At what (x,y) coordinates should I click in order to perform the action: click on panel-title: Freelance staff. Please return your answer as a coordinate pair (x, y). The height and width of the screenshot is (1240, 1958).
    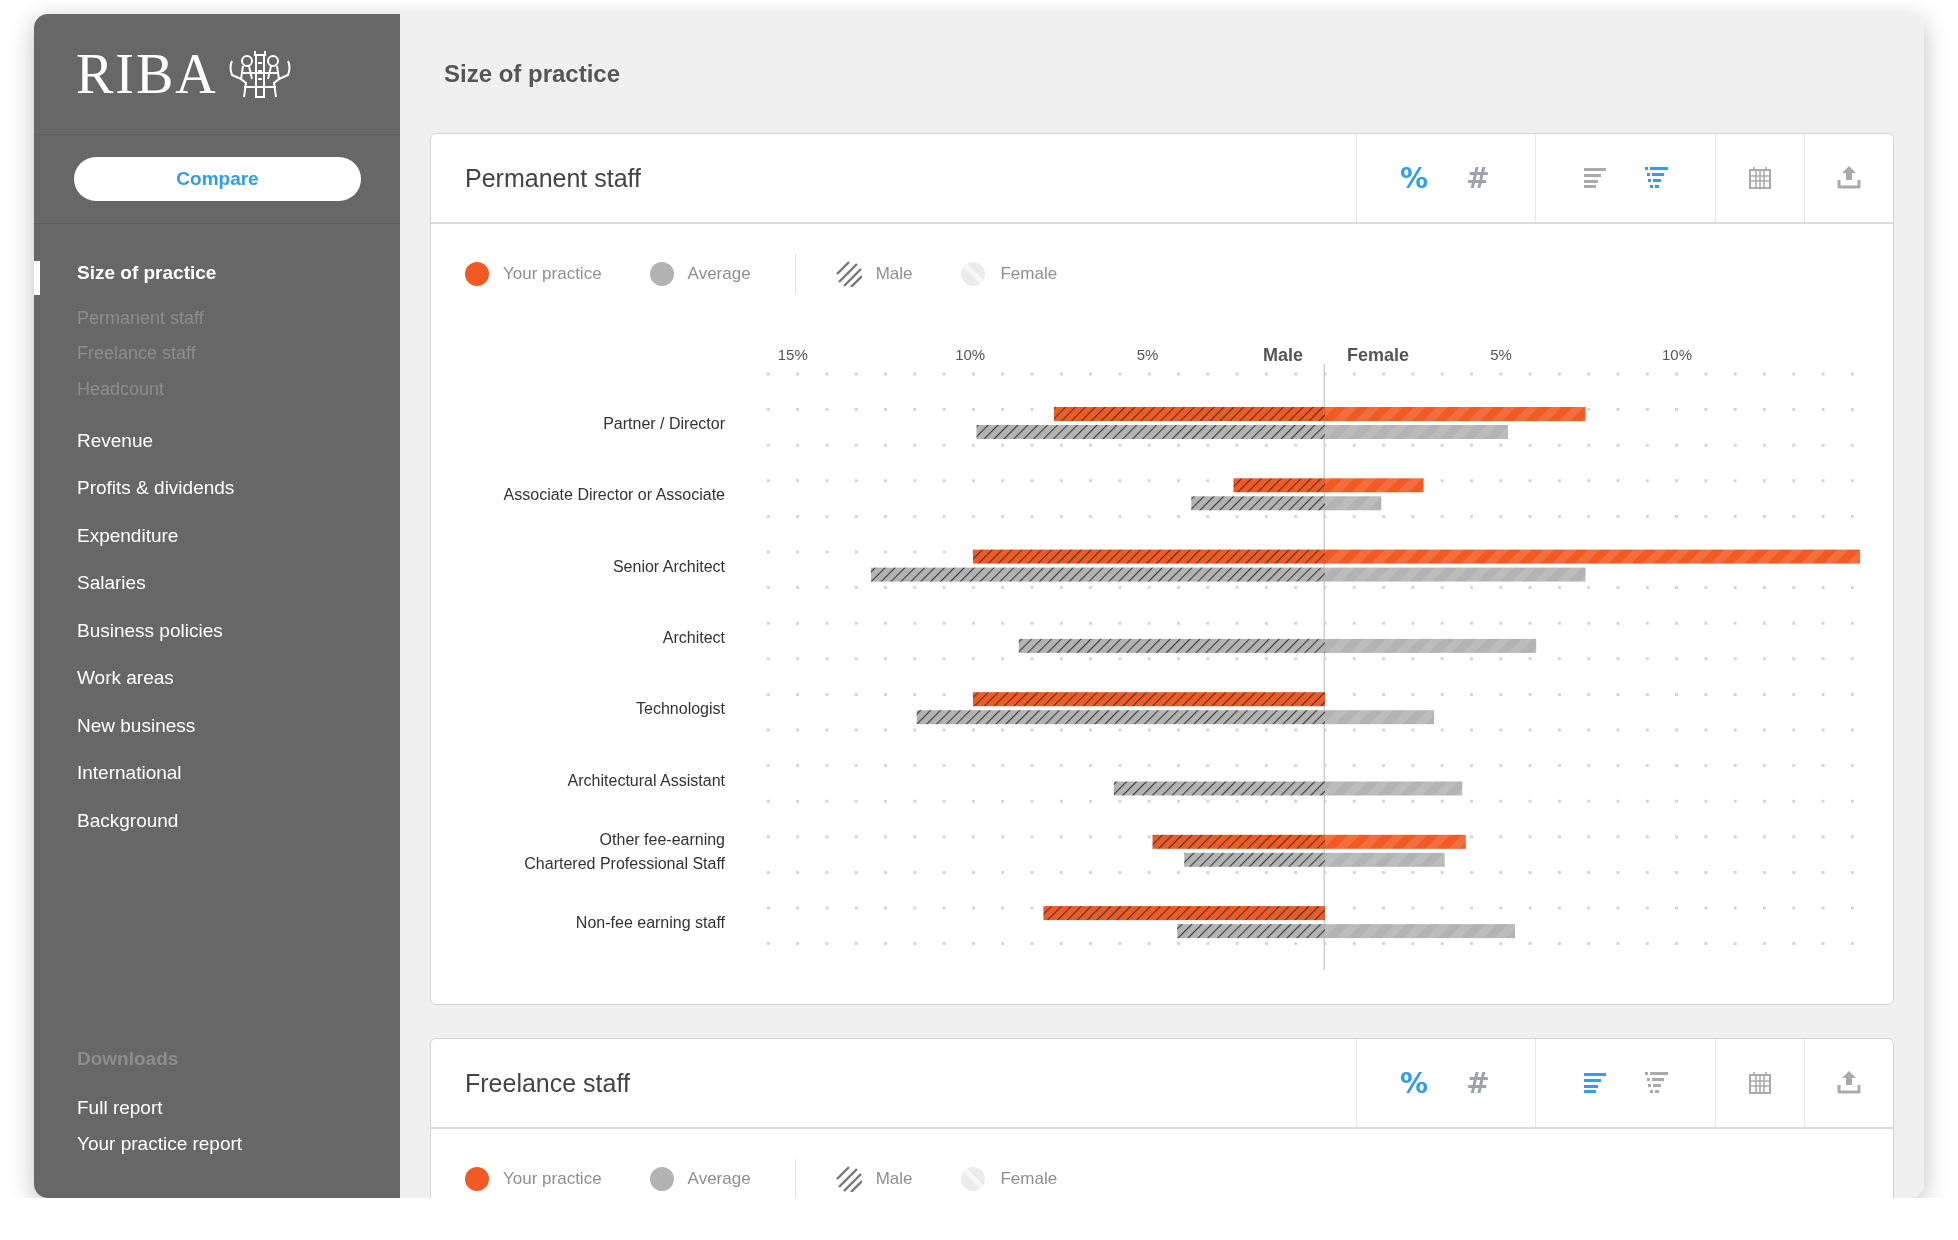
    Looking at the image, I should click on (547, 1083).